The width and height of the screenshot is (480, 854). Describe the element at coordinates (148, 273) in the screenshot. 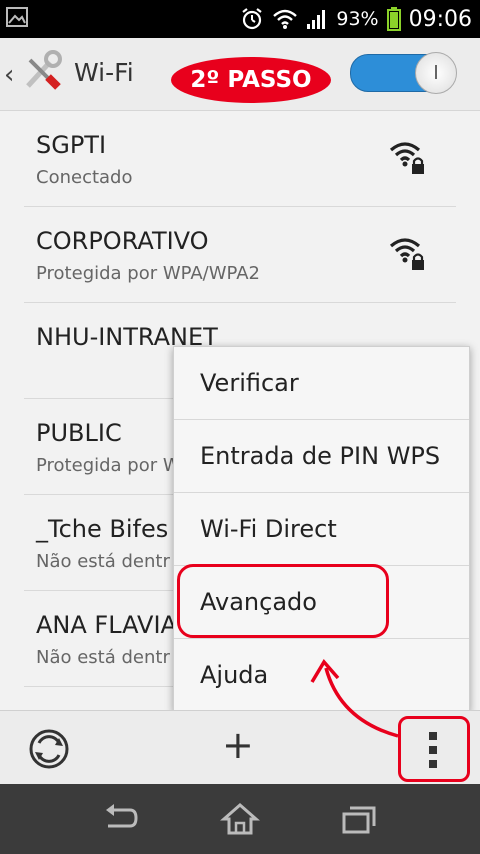

I see `network-status: Protegida por WPA/WPA2` at that location.